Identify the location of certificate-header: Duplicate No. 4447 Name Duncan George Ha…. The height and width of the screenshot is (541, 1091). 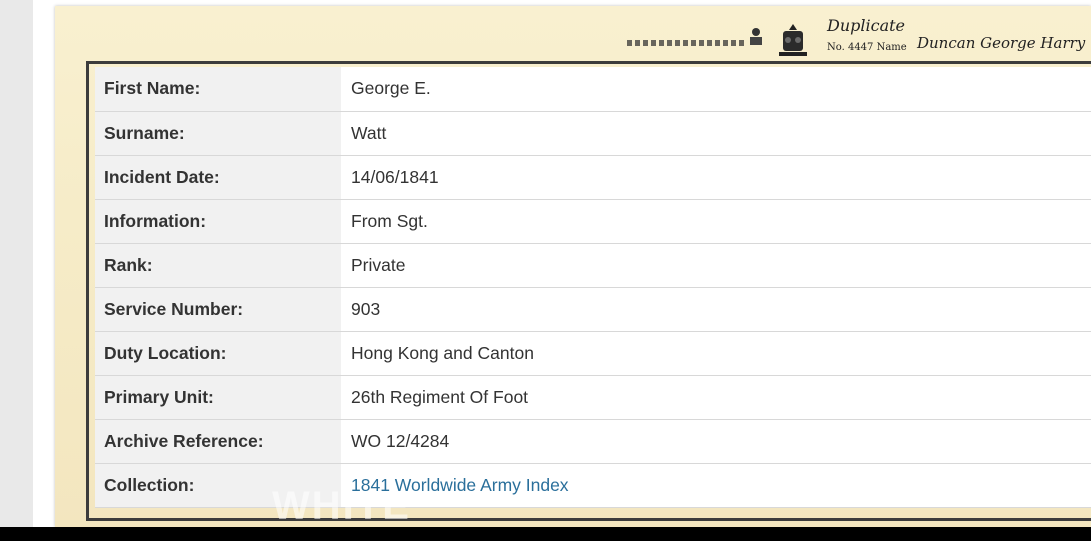
(853, 40).